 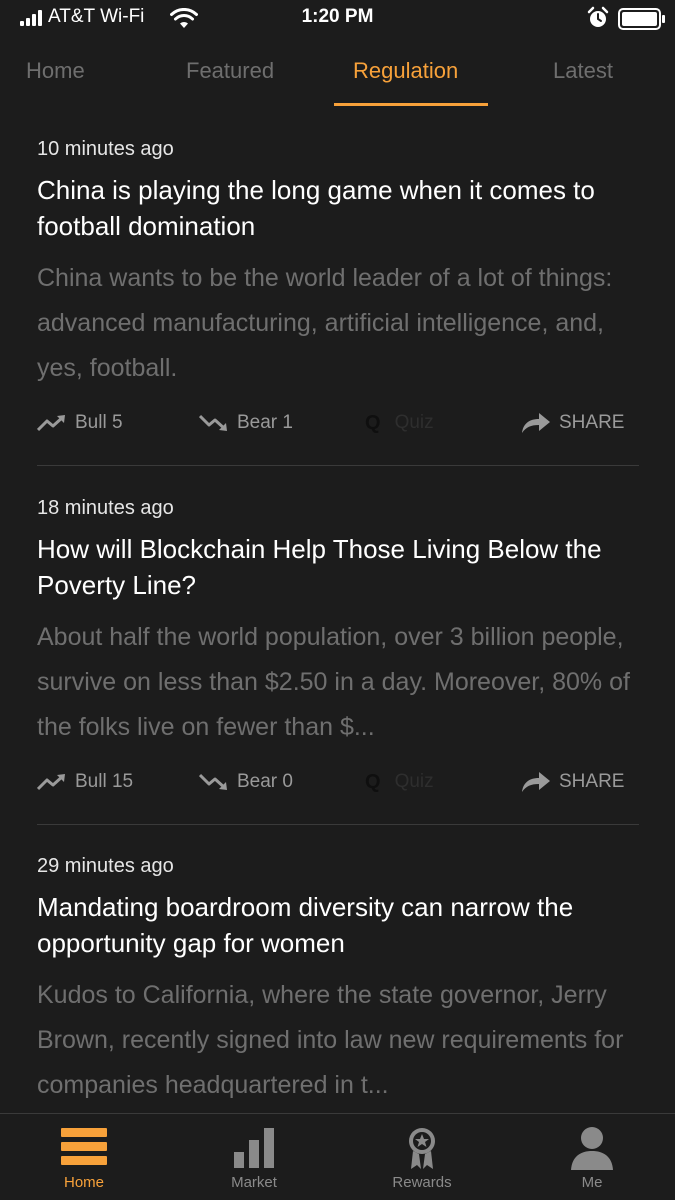 What do you see at coordinates (55, 71) in the screenshot?
I see `tab-home: Home` at bounding box center [55, 71].